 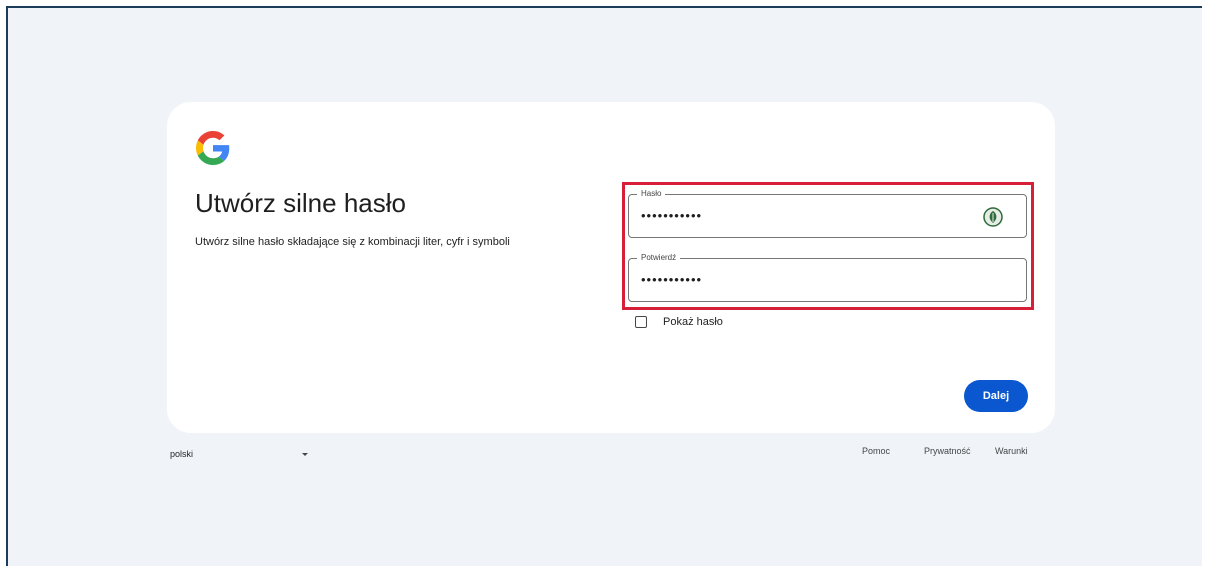 I want to click on language-selector: polski, so click(x=239, y=454).